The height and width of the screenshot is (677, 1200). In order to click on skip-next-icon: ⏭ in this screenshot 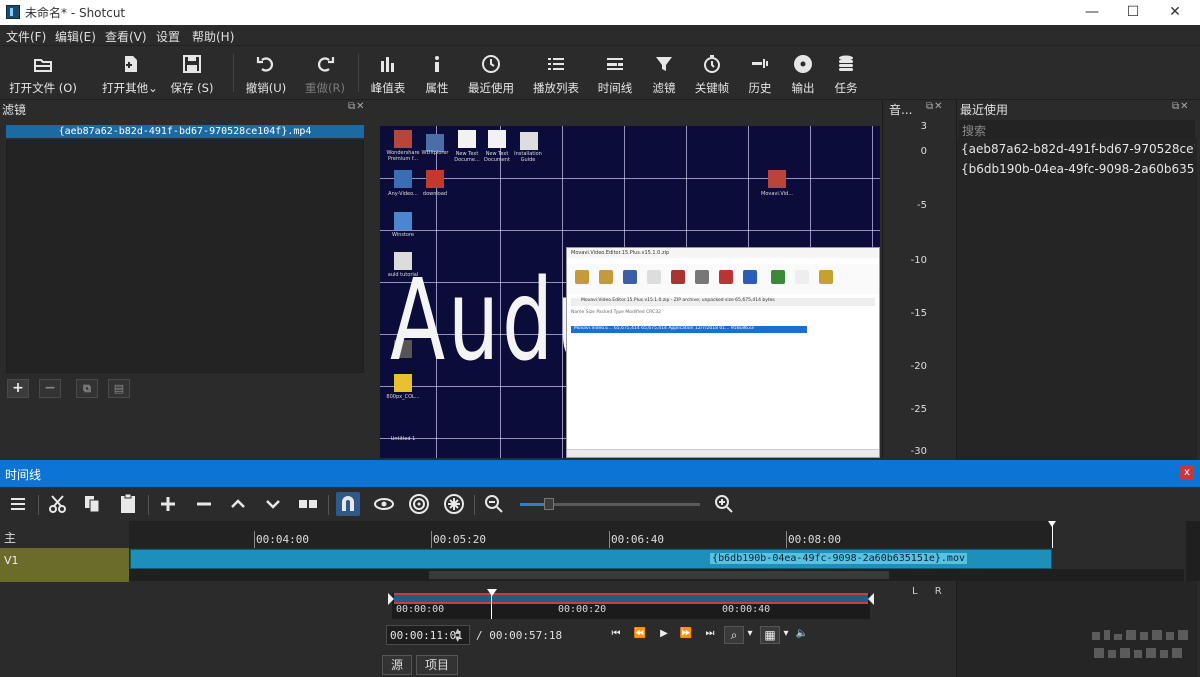, I will do `click(710, 635)`.